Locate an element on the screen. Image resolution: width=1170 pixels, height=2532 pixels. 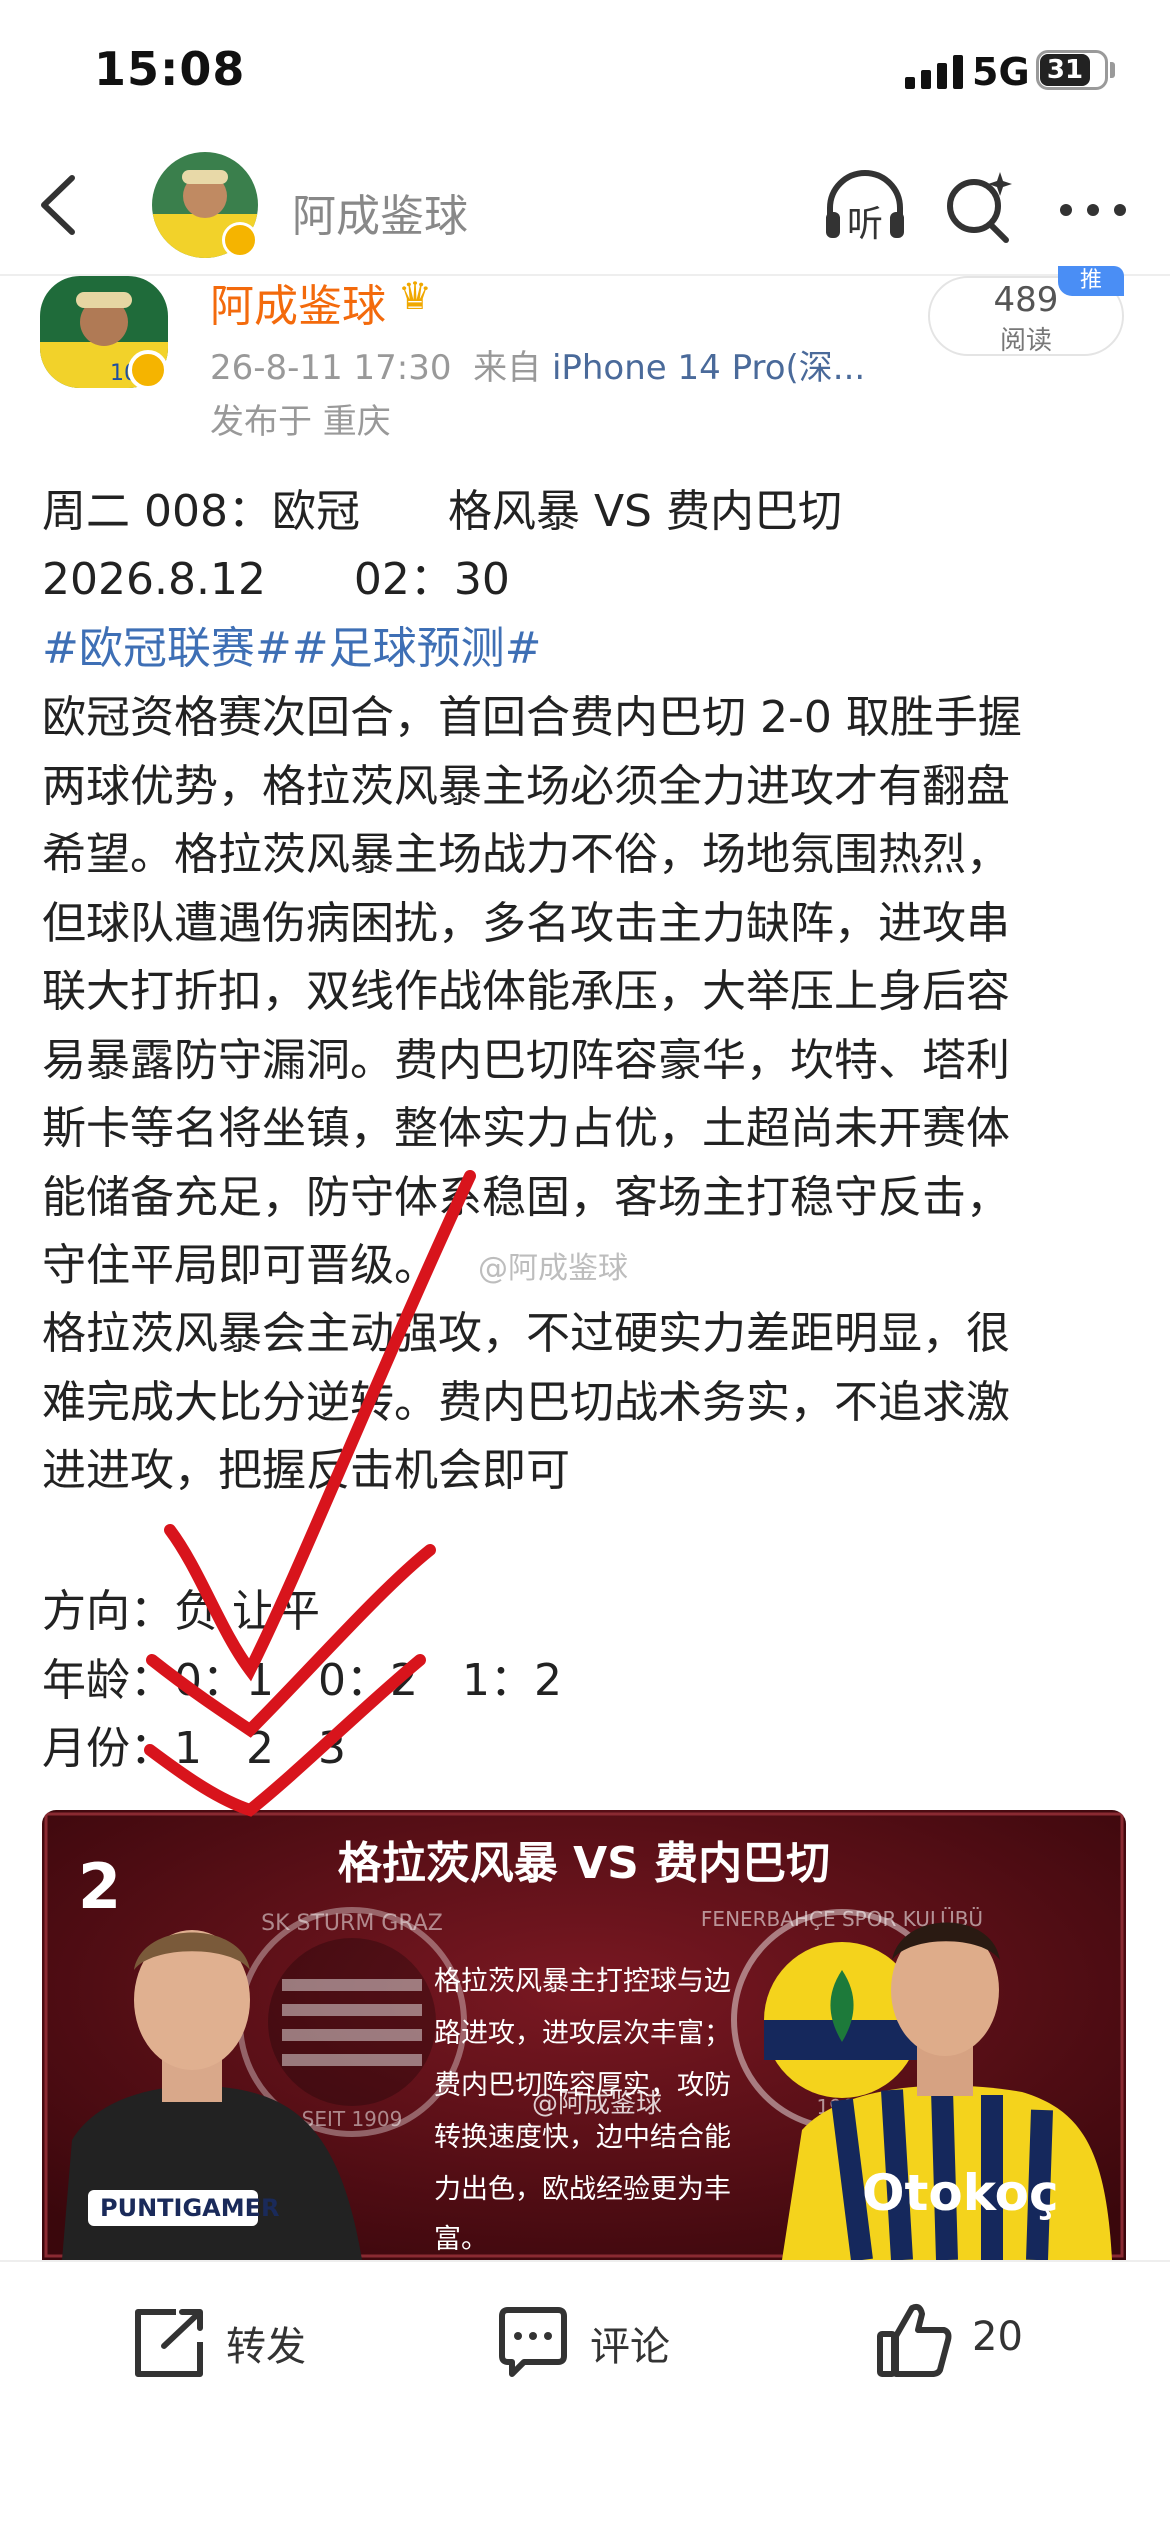
search-icon is located at coordinates (979, 208).